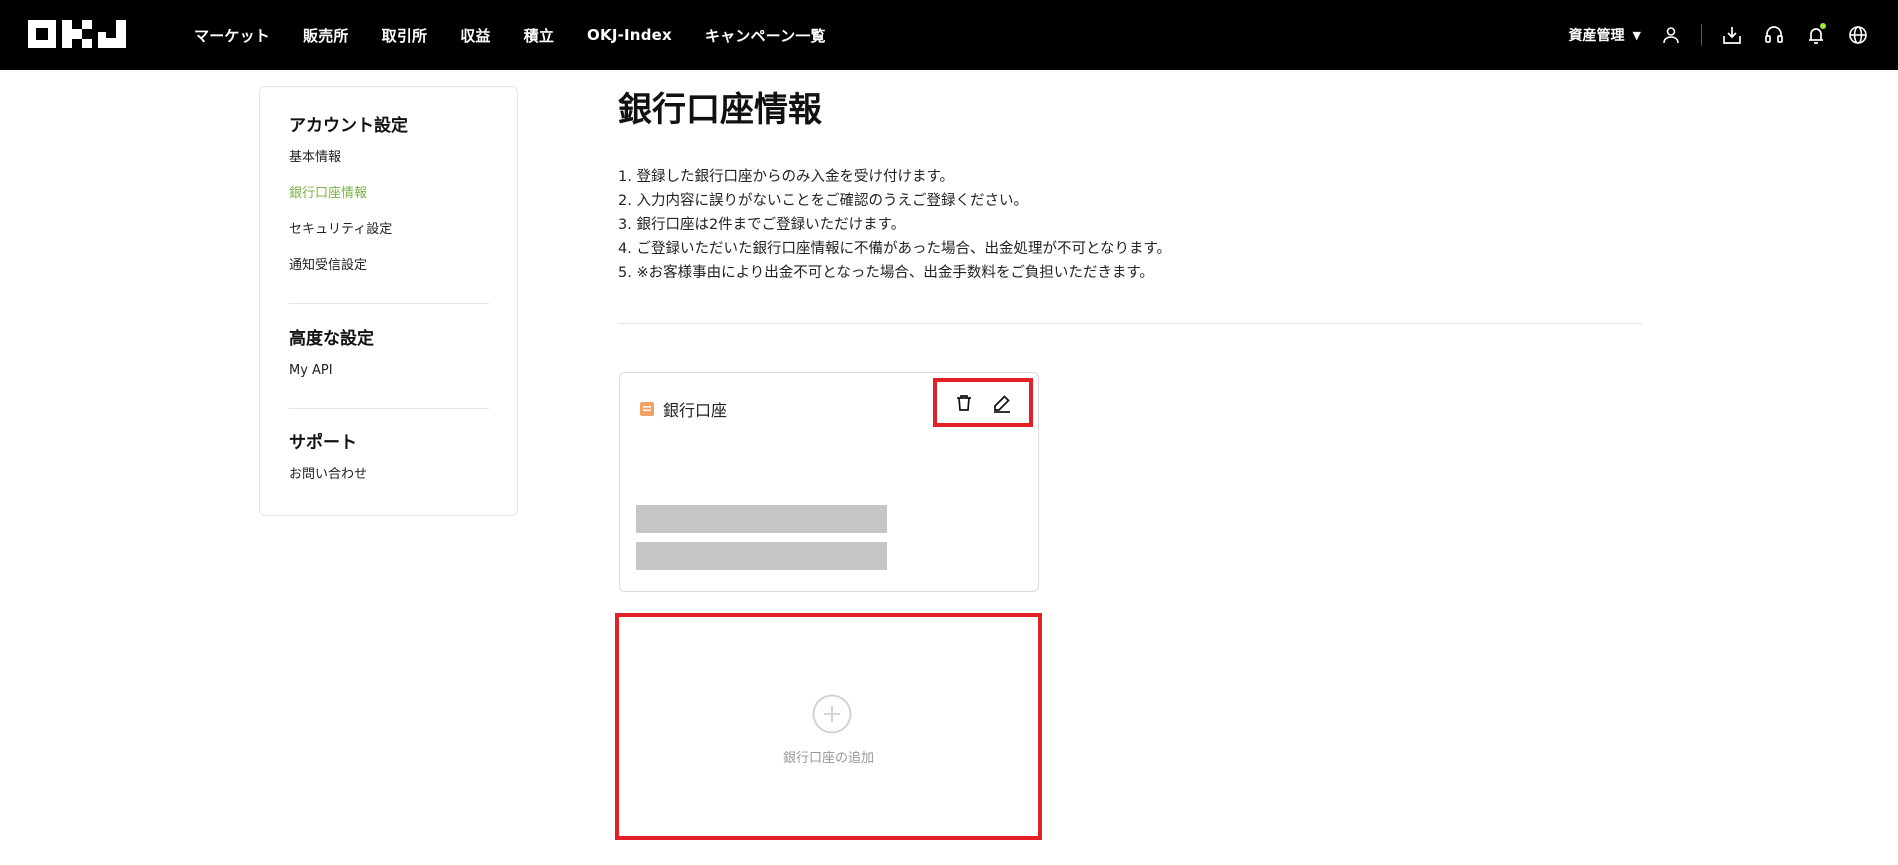  What do you see at coordinates (828, 758) in the screenshot?
I see `add-bank-account-label: 銀行口座の追加` at bounding box center [828, 758].